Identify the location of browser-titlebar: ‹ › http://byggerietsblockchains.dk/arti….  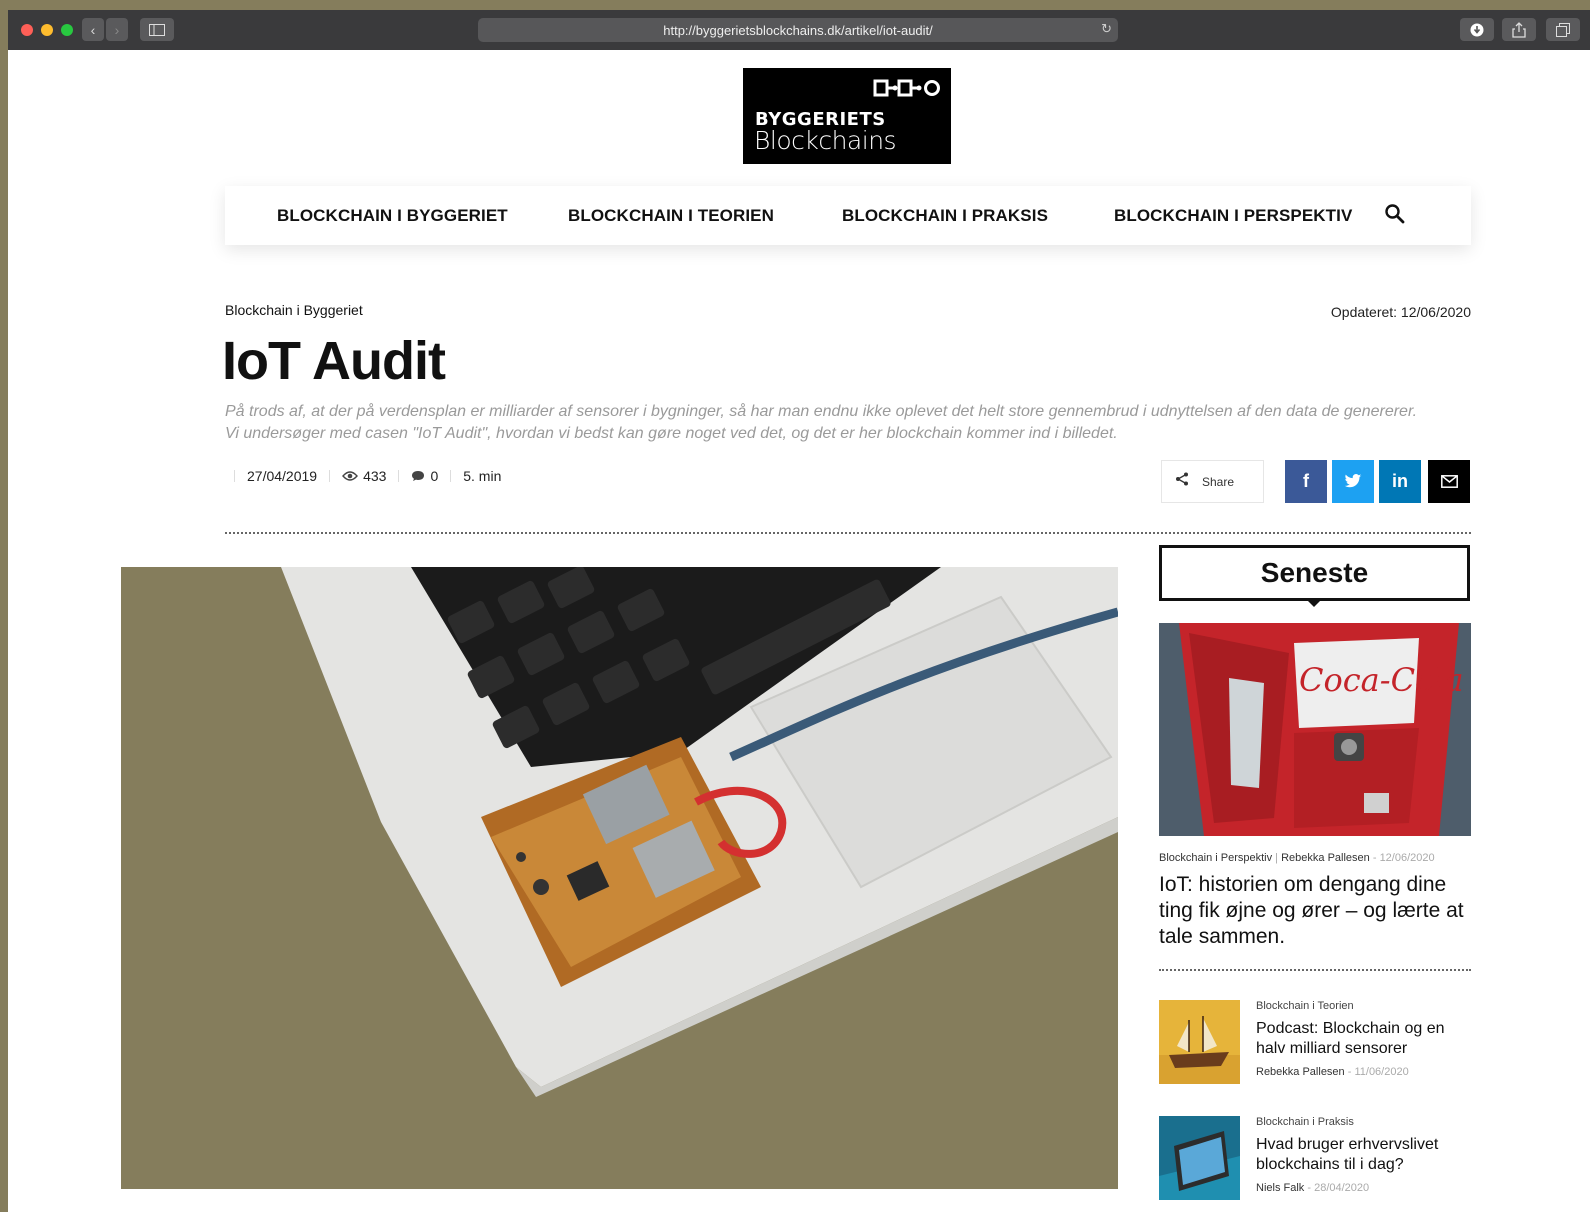
(799, 30).